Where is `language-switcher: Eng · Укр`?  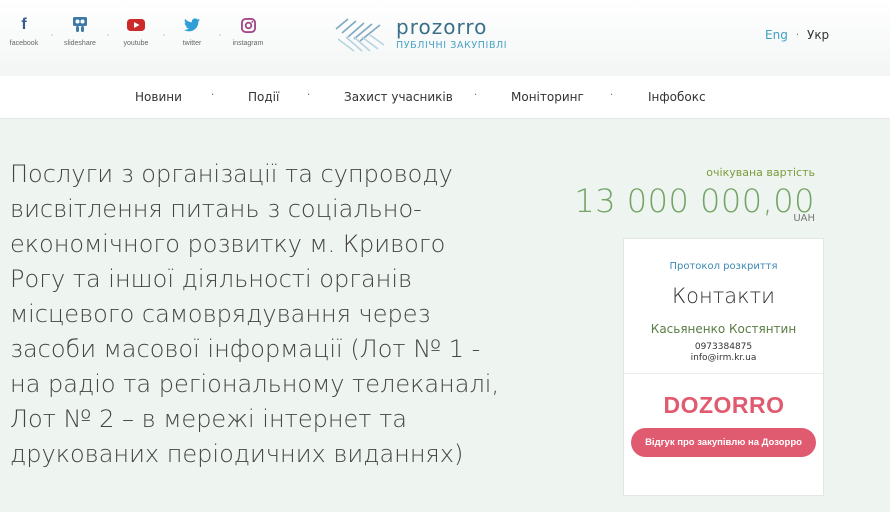
language-switcher: Eng · Укр is located at coordinates (797, 35).